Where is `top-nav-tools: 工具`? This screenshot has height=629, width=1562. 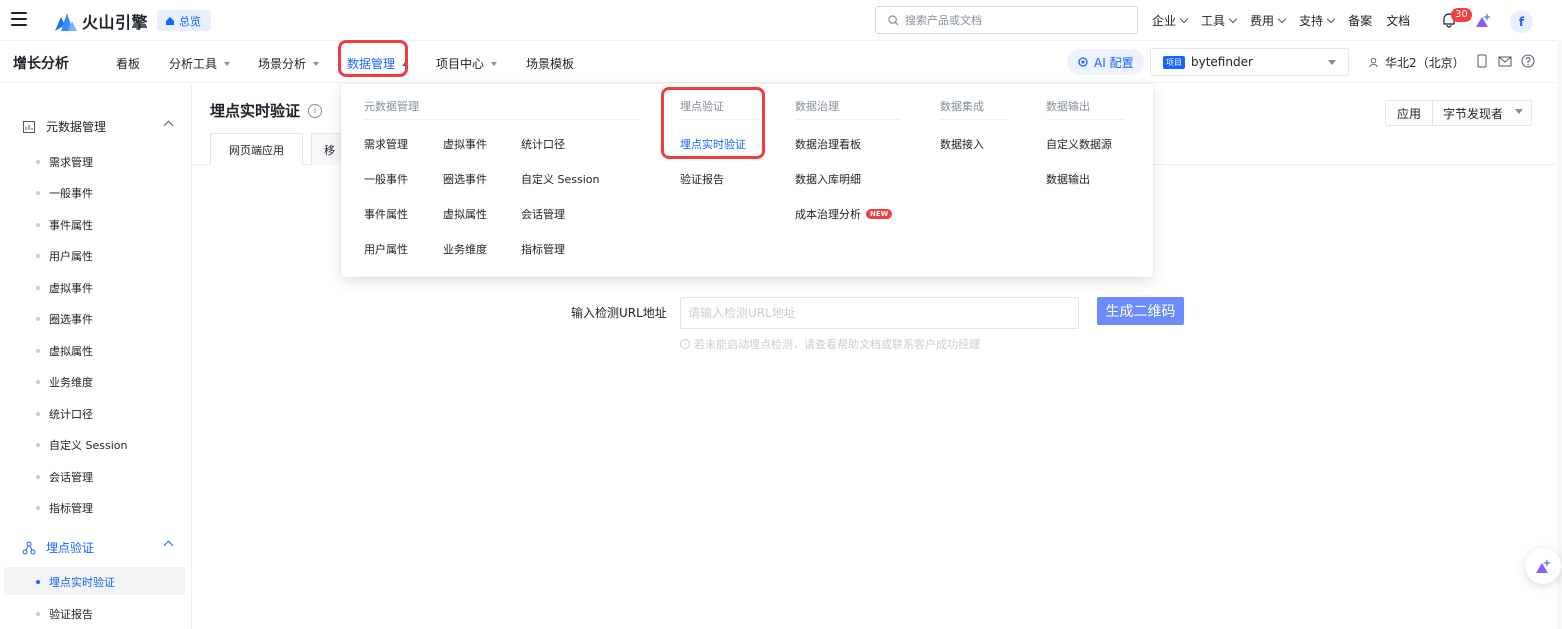
top-nav-tools: 工具 is located at coordinates (1219, 20).